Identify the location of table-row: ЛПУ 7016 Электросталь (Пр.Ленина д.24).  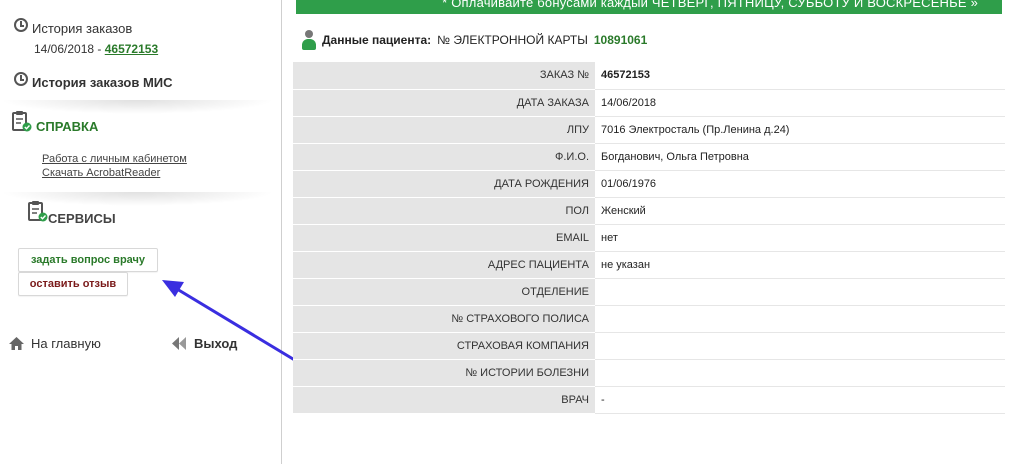
(649, 130).